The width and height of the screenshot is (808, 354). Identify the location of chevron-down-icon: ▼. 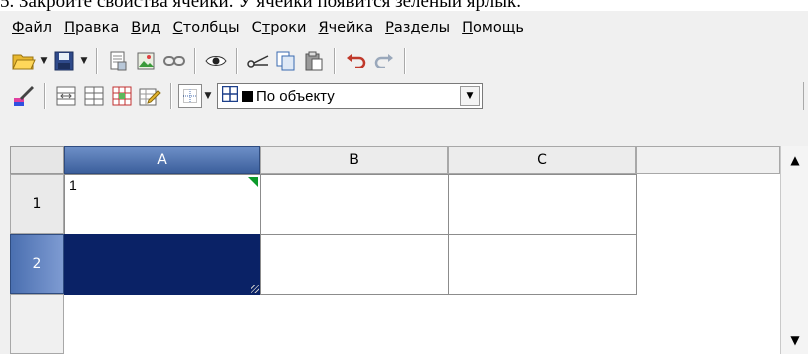
(470, 96).